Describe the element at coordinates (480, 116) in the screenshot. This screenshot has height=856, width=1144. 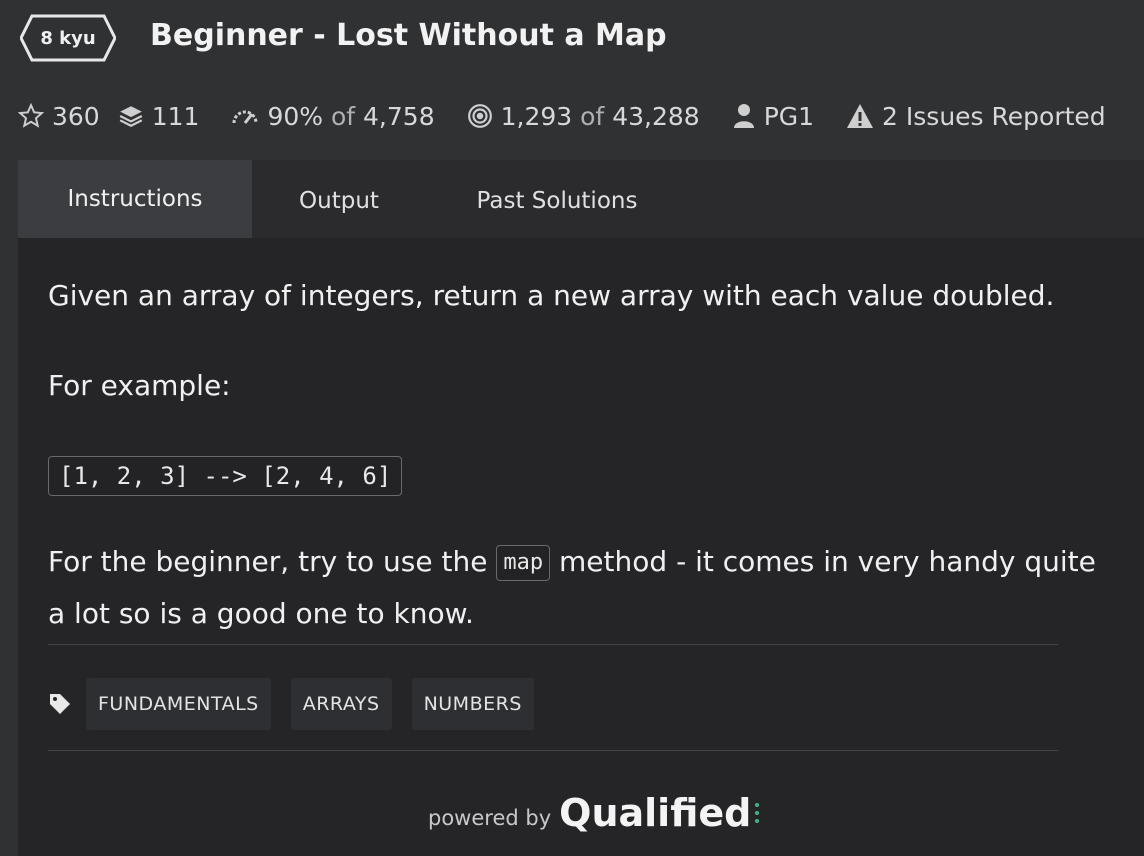
I see `target-icon` at that location.